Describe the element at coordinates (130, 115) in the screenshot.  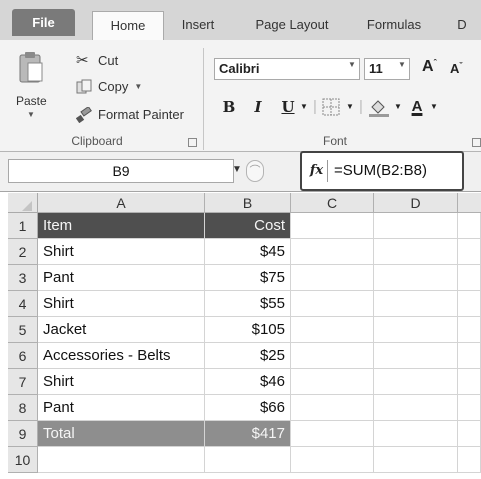
I see `format-painter-button: Format Painter` at that location.